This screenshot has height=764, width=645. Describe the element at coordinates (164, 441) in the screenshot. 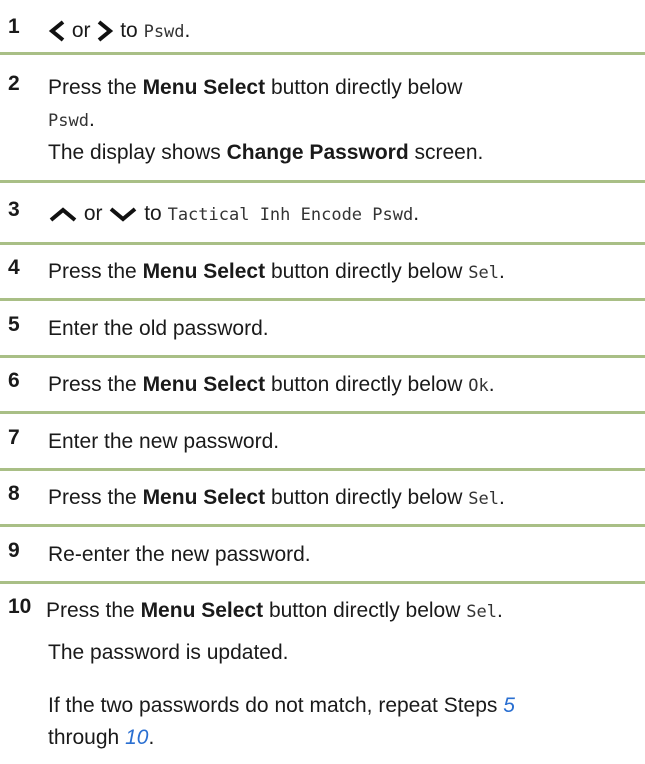

I see `step-text: Enter the new password.` at that location.